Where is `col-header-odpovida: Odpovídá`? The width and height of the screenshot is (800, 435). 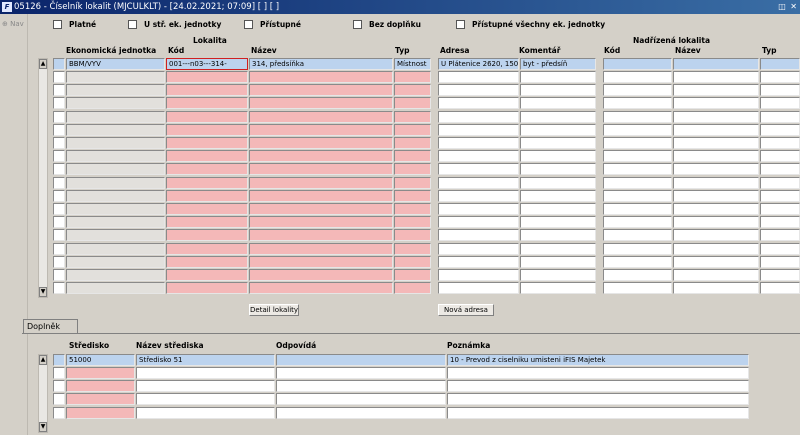
col-header-odpovida: Odpovídá is located at coordinates (296, 345).